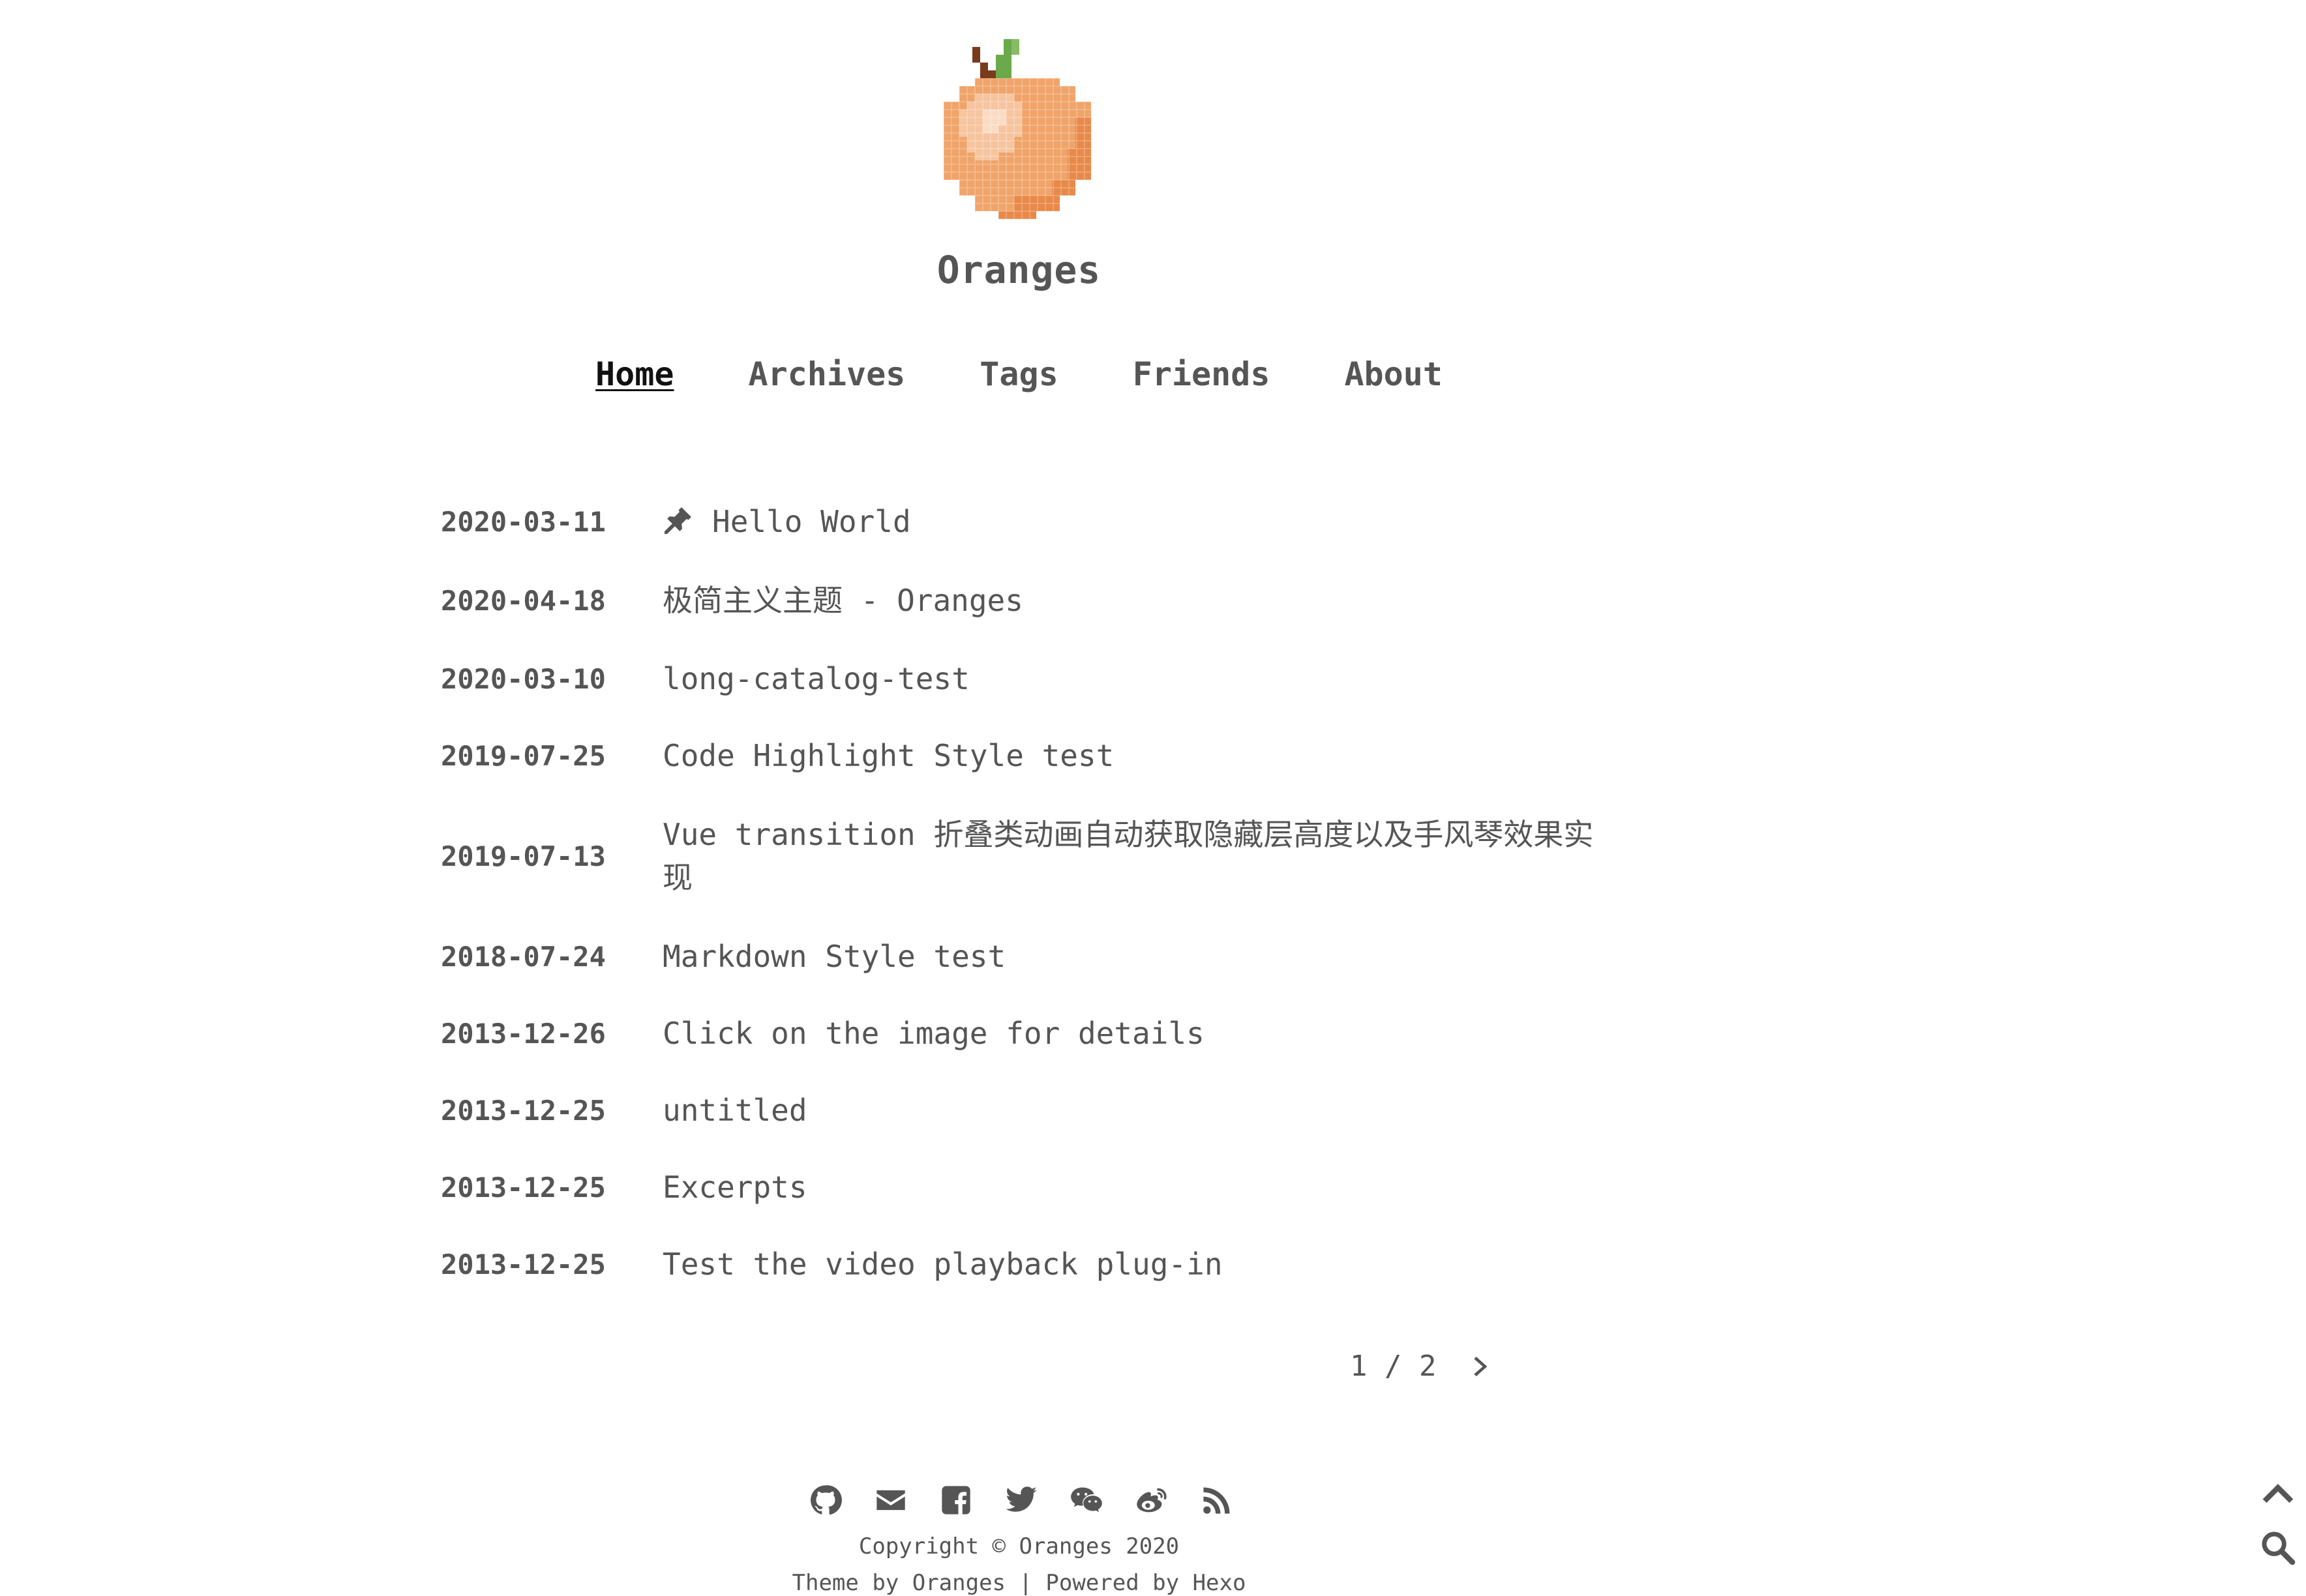 This screenshot has width=2306, height=1596. Describe the element at coordinates (523, 856) in the screenshot. I see `post-date: 2019-07-13` at that location.